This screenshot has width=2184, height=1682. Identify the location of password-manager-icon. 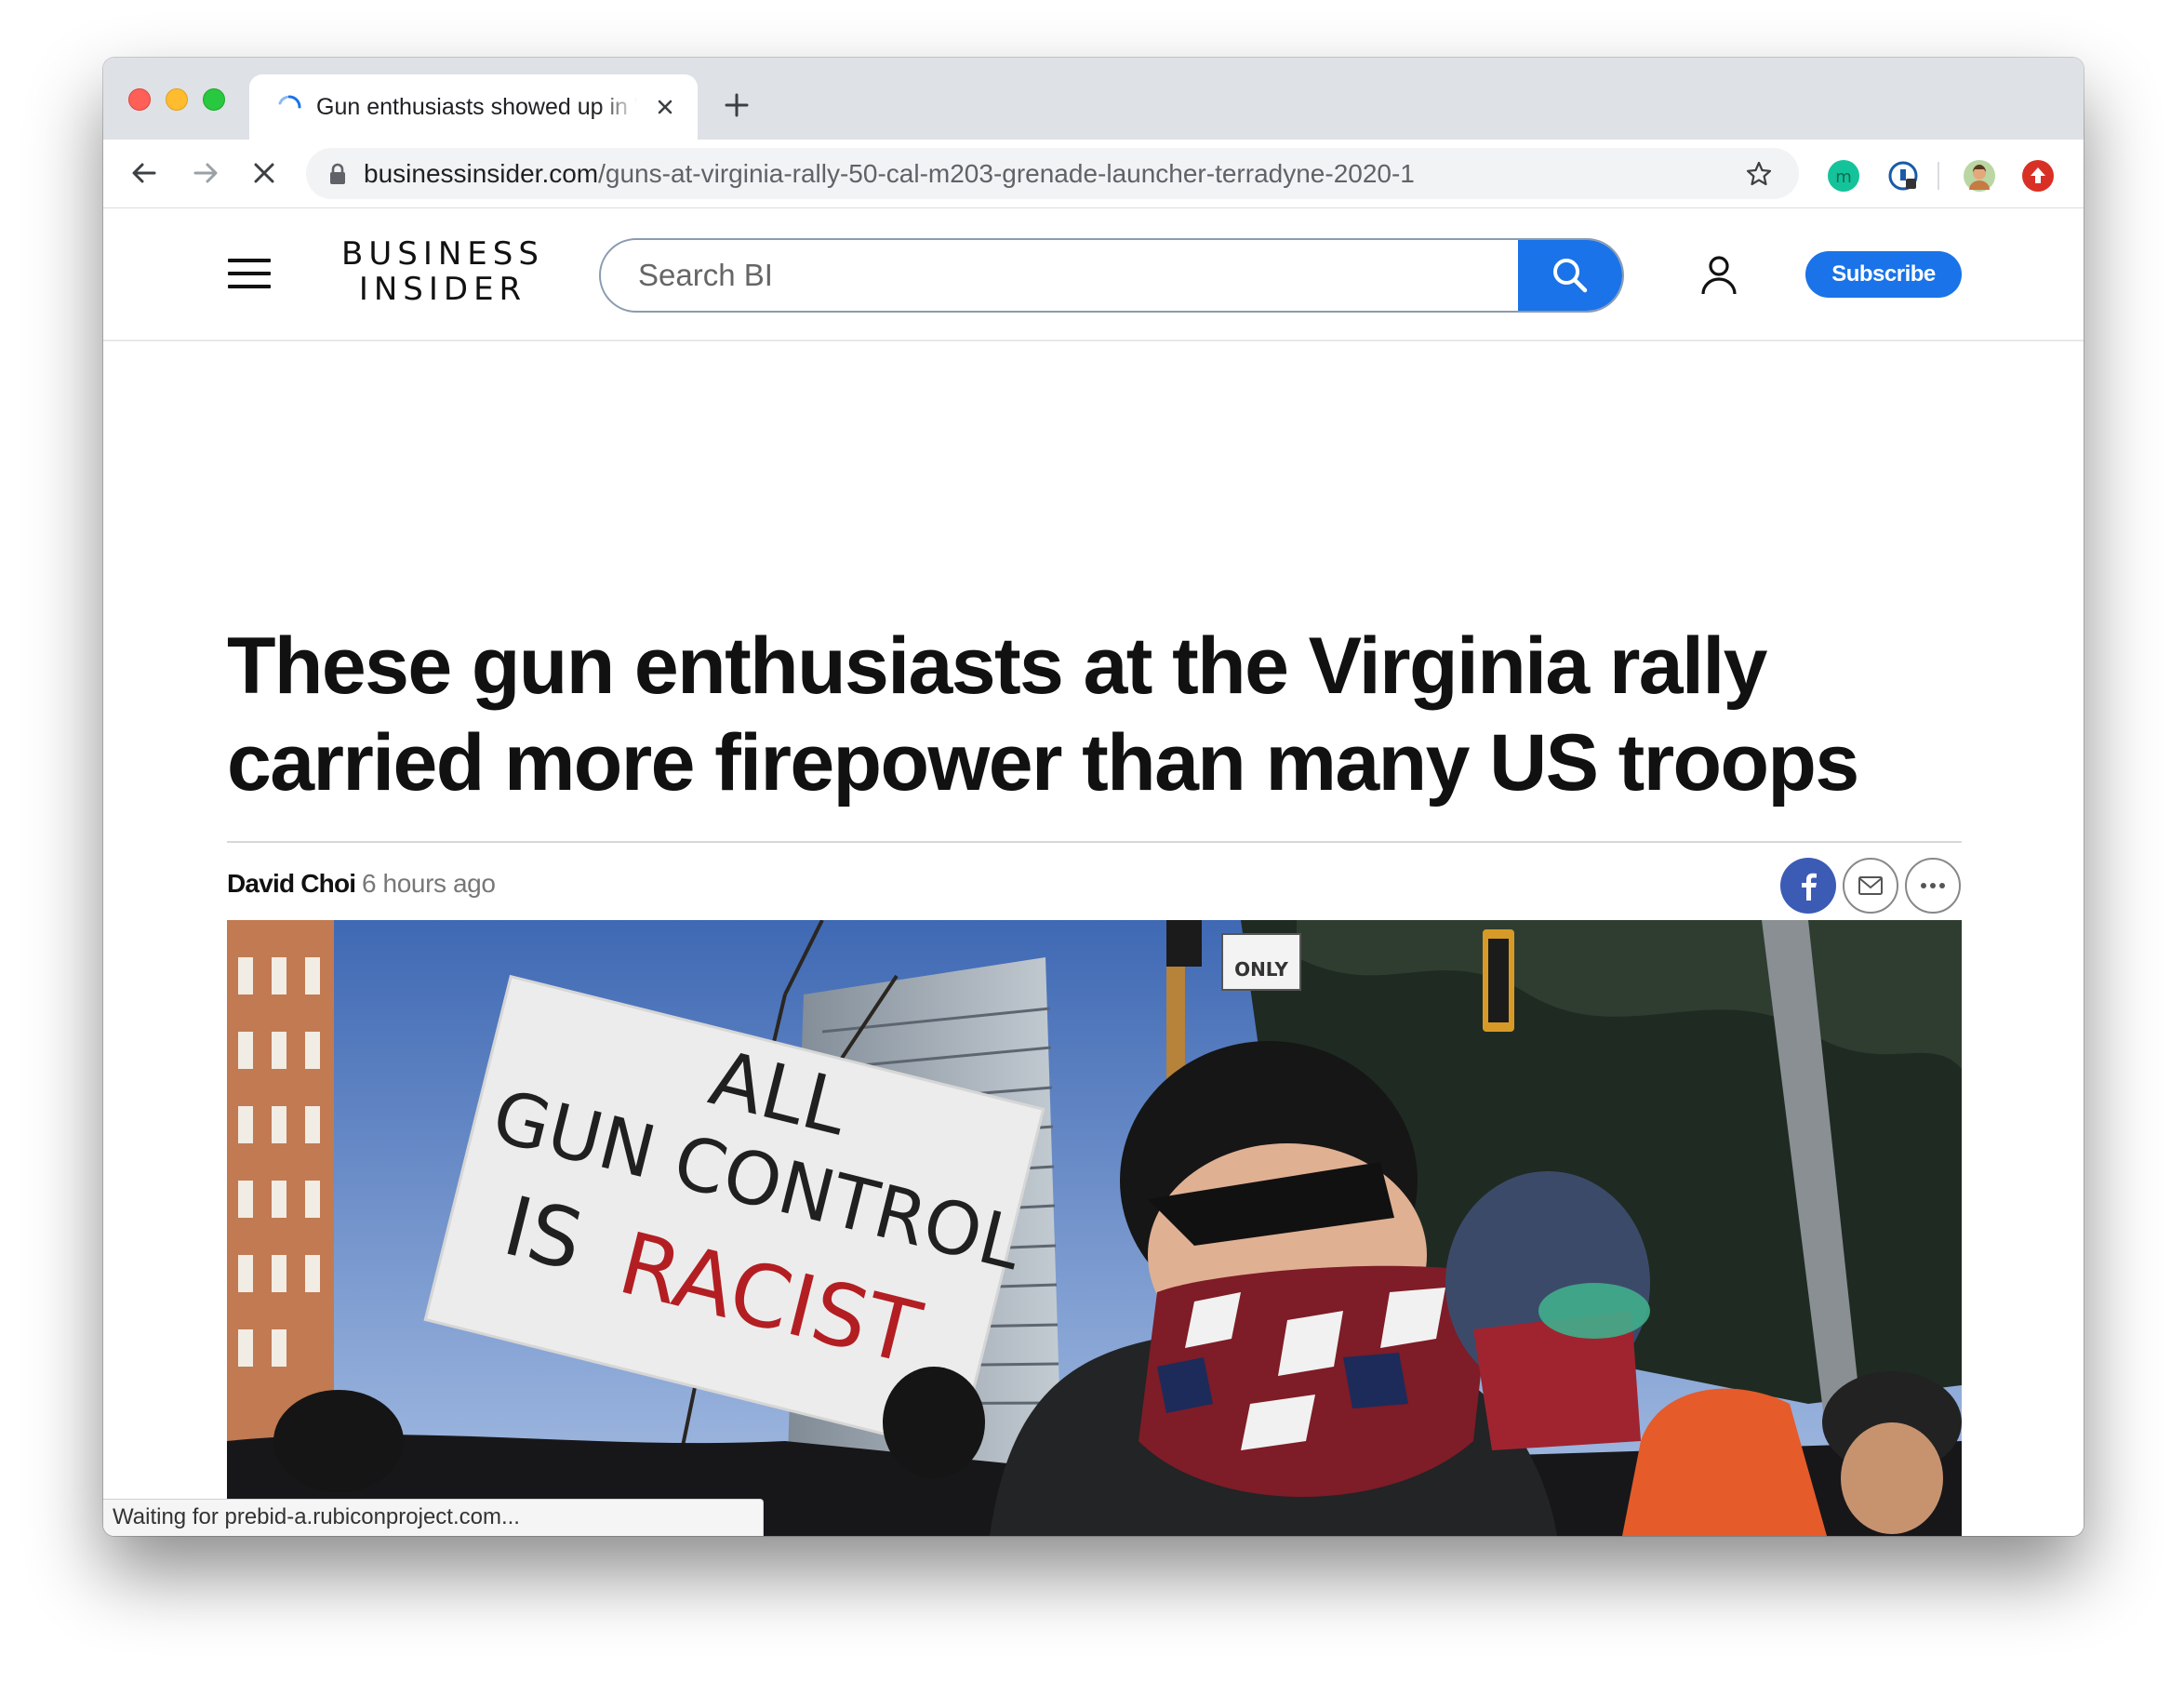
(1903, 176).